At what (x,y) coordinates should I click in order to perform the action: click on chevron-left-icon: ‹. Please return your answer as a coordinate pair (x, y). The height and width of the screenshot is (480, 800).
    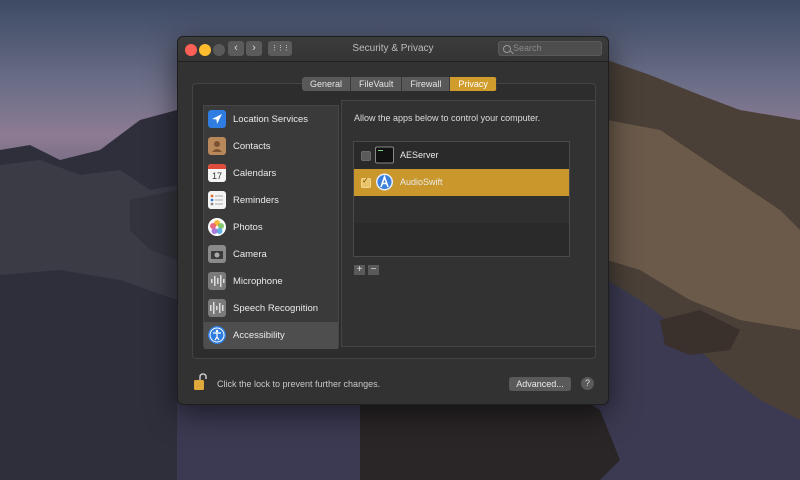
    Looking at the image, I should click on (236, 48).